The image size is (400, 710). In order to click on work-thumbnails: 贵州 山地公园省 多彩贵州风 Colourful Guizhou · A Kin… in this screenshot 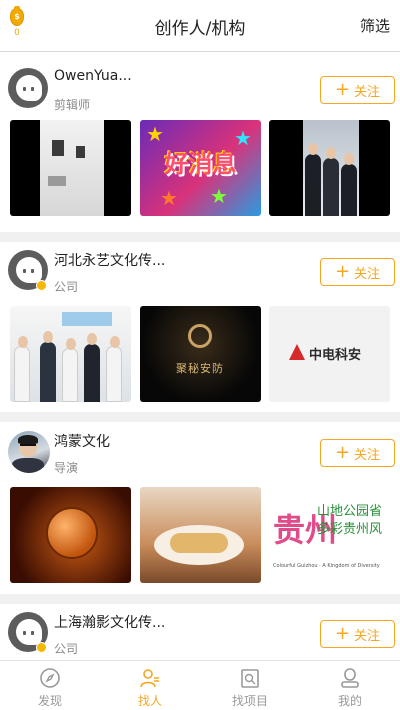, I will do `click(200, 535)`.